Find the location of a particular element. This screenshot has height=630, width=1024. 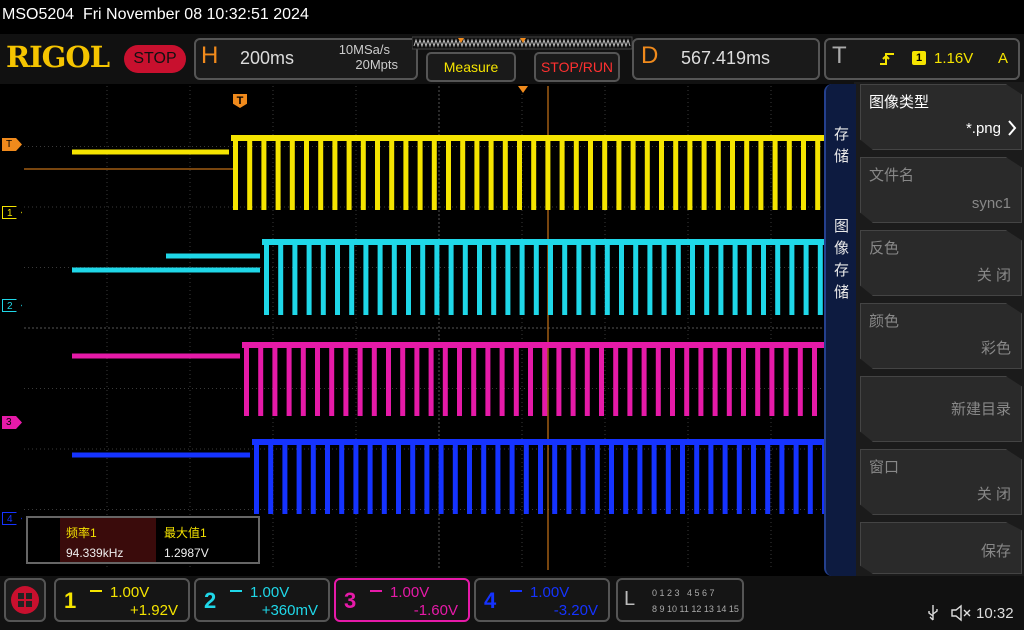

trigger-source-badge: 1 is located at coordinates (919, 58).